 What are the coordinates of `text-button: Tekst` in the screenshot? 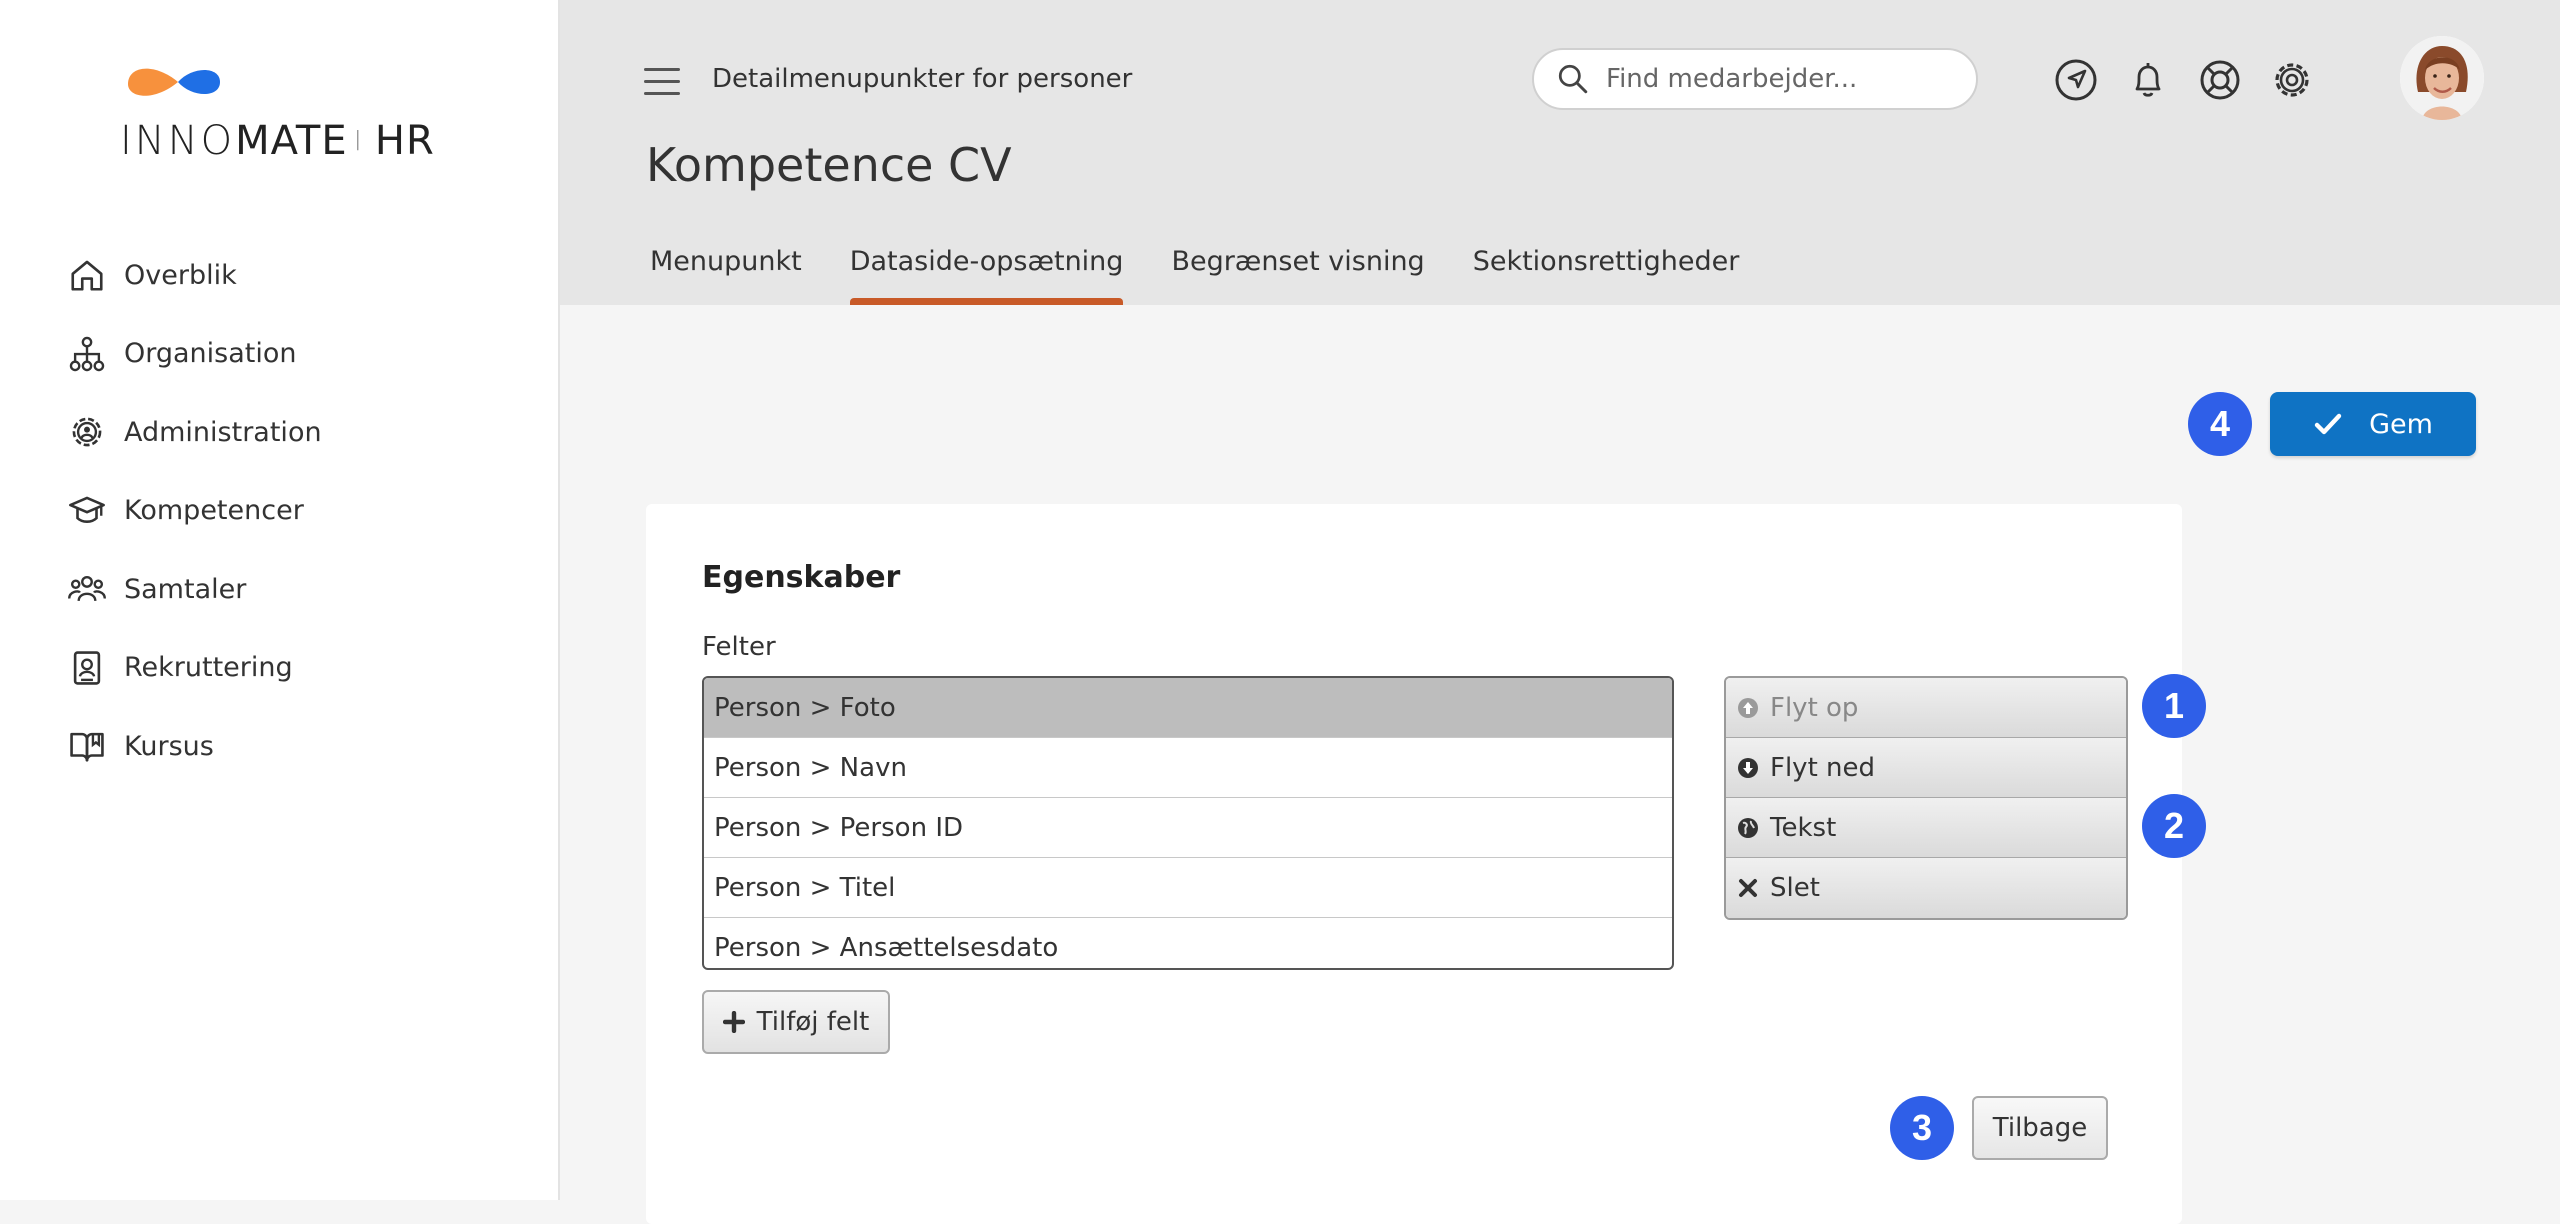 It's located at (1926, 828).